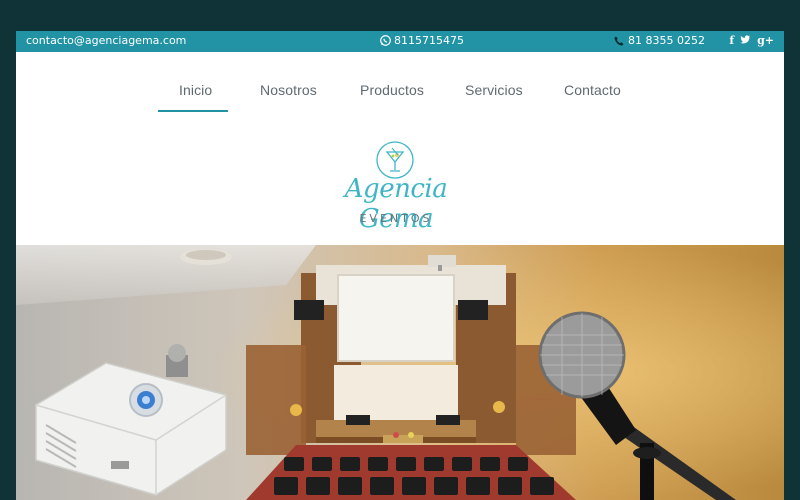 Image resolution: width=800 pixels, height=500 pixels. What do you see at coordinates (619, 41) in the screenshot?
I see `phone-icon` at bounding box center [619, 41].